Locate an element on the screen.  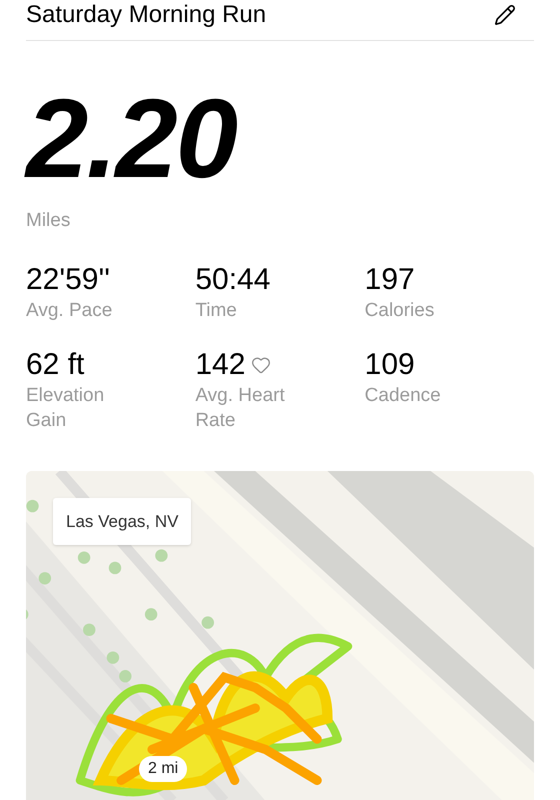
stat-value: 142 is located at coordinates (220, 364).